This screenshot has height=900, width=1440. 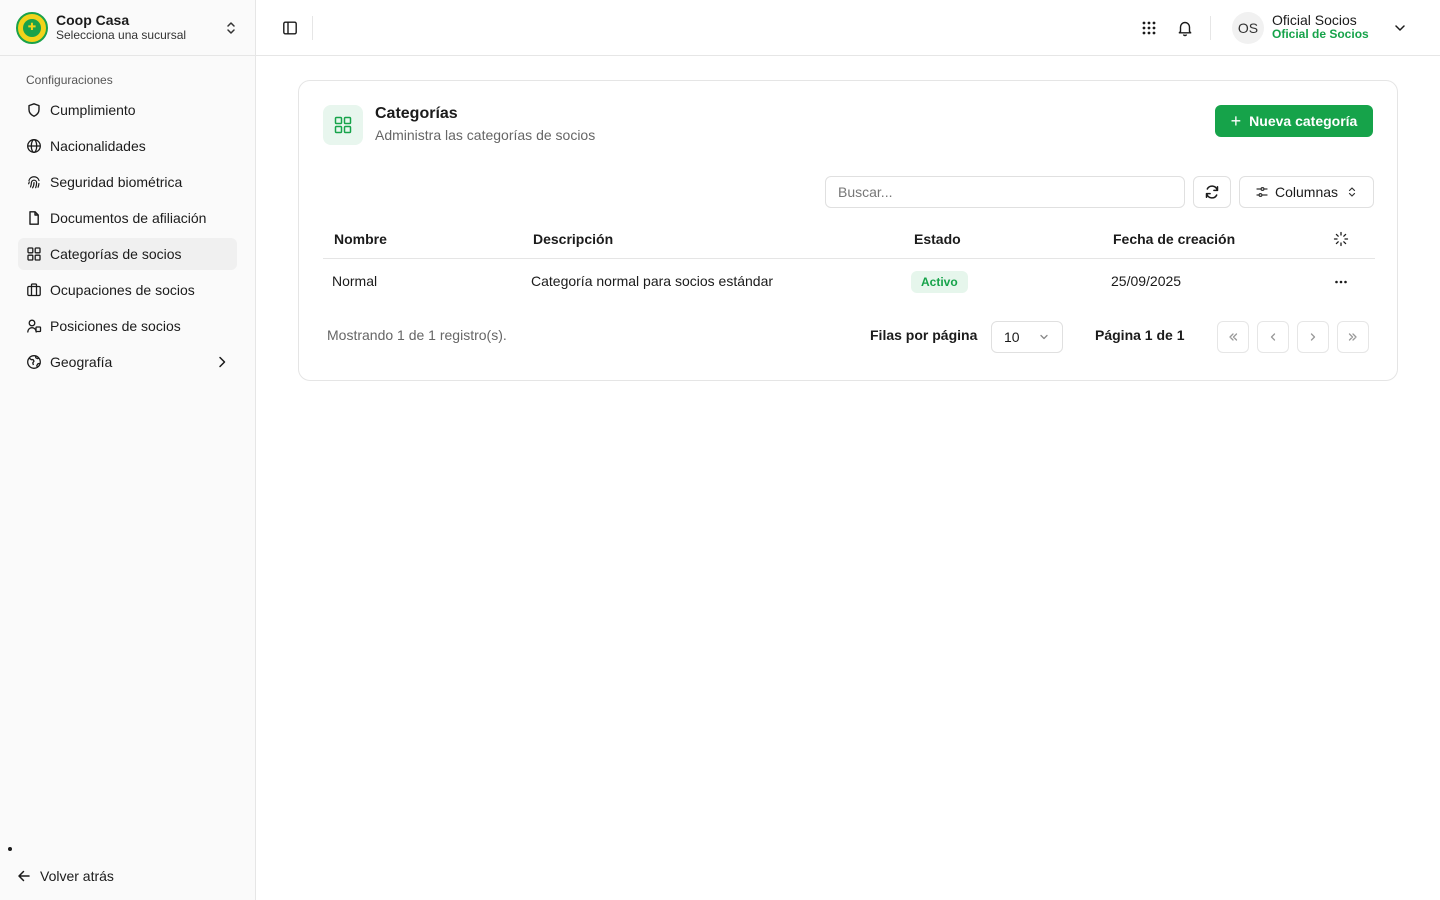 I want to click on globe-icon, so click(x=34, y=146).